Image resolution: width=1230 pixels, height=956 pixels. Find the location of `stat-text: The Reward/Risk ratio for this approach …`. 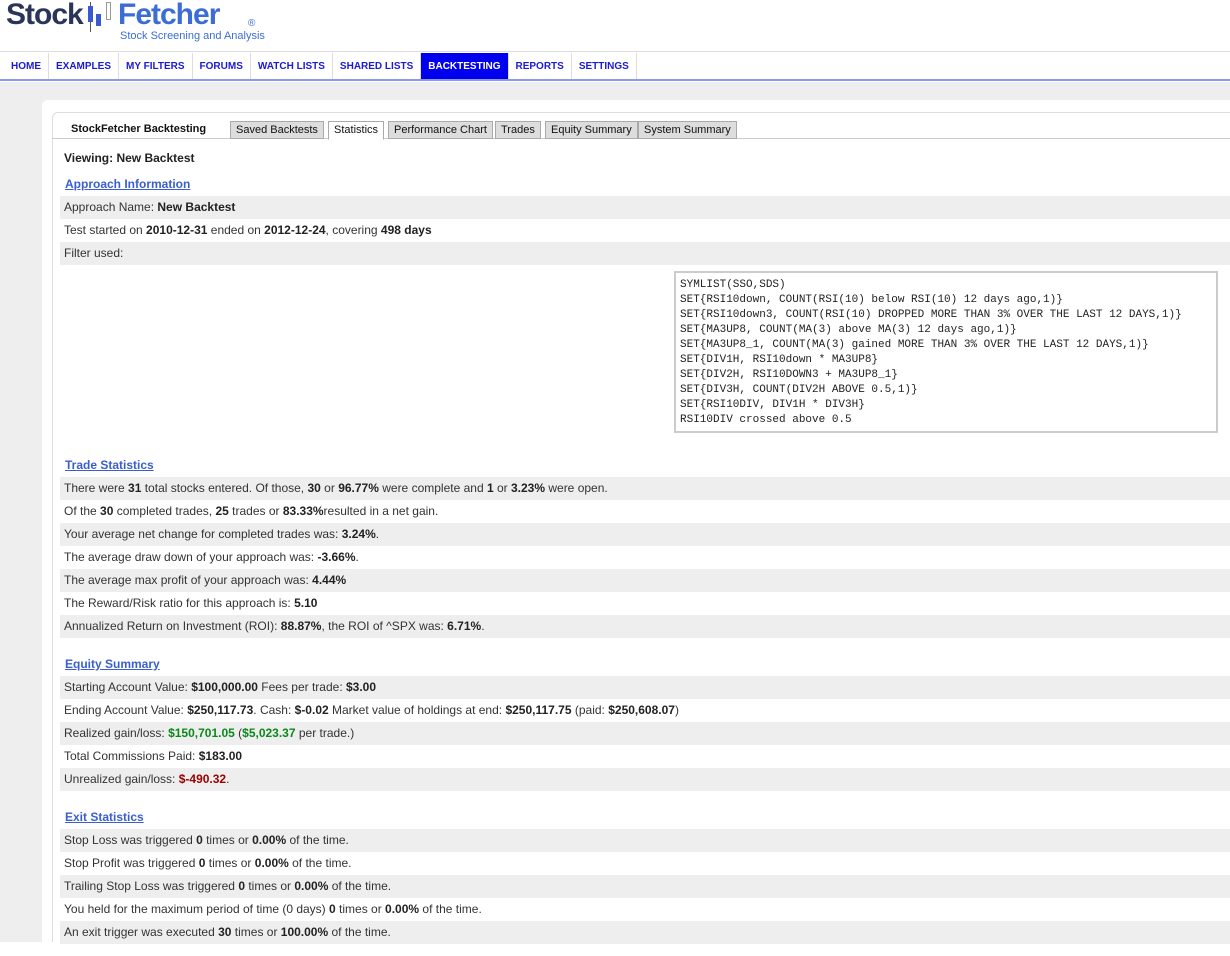

stat-text: The Reward/Risk ratio for this approach … is located at coordinates (179, 603).